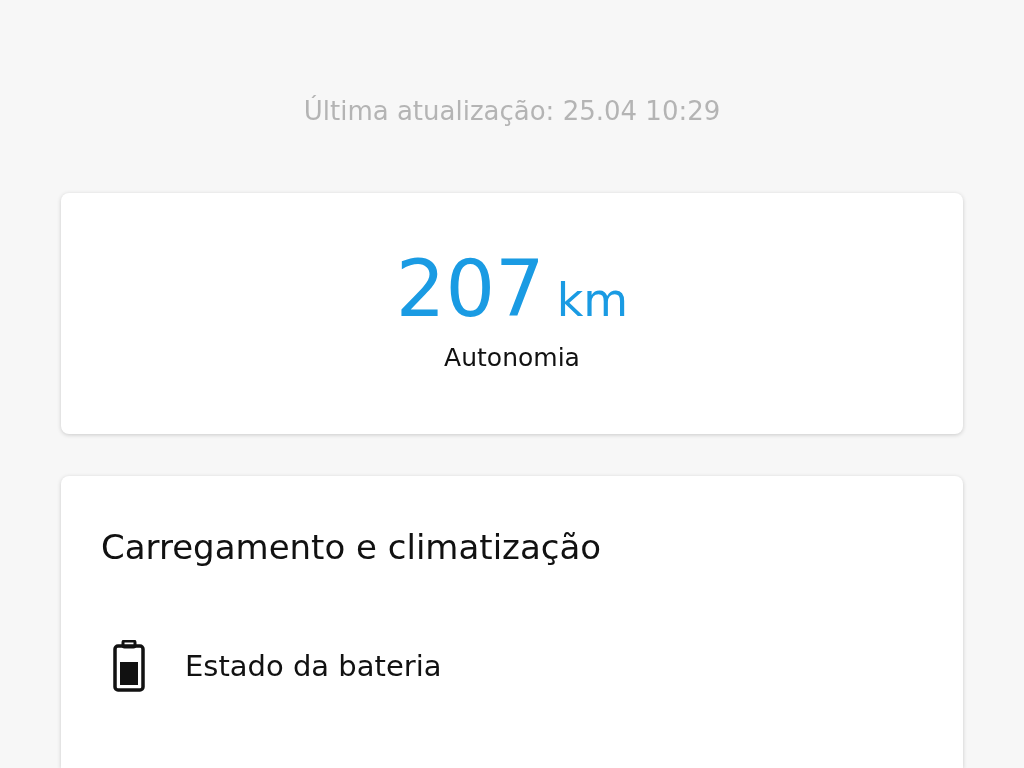  Describe the element at coordinates (512, 357) in the screenshot. I see `range-label: Autonomia` at that location.